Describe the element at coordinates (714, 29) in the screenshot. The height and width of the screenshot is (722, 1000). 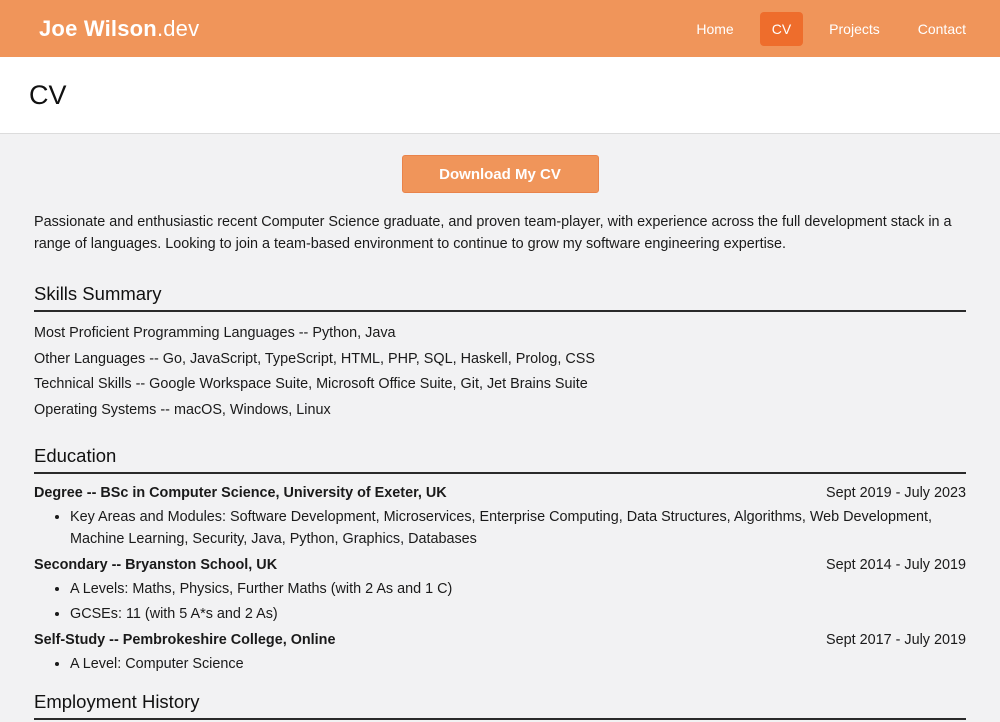
I see `nav-link-home: Home` at that location.